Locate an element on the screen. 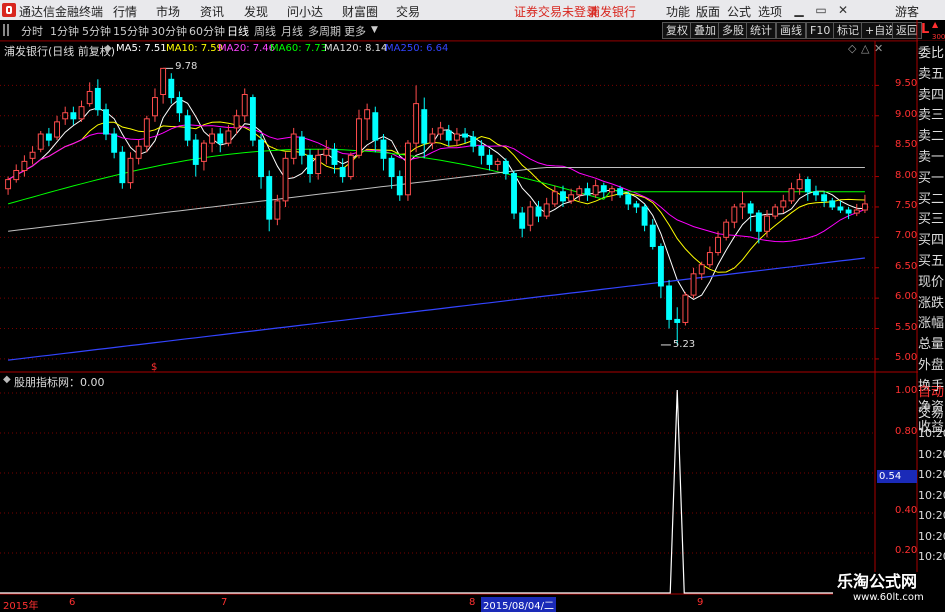 The width and height of the screenshot is (945, 612). x-label-jul: 7 is located at coordinates (224, 602).